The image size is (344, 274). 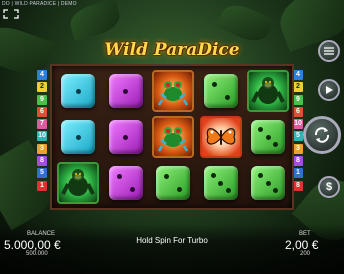 I want to click on dollar-icon: $, so click(x=329, y=187).